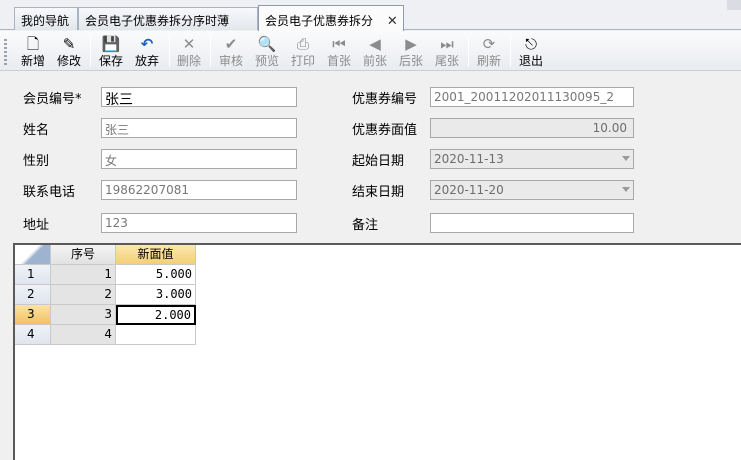 This screenshot has width=741, height=460. I want to click on toolbar-grip, so click(5, 52).